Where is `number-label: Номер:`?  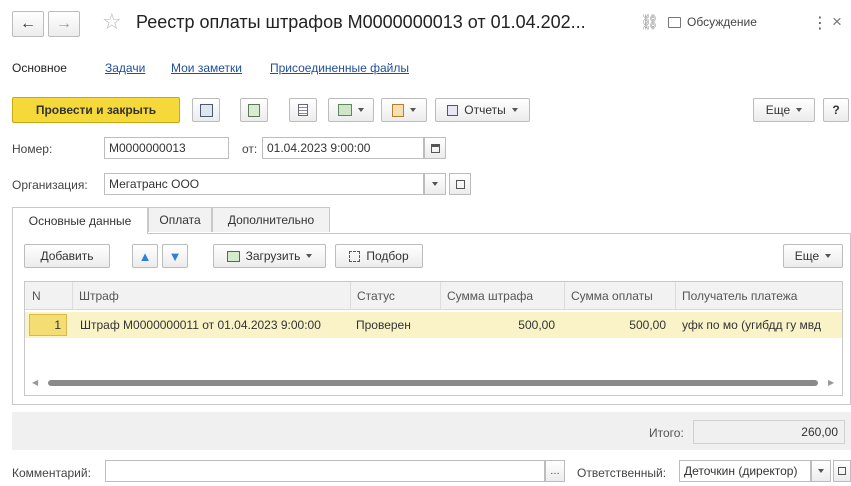
number-label: Номер: is located at coordinates (32, 149).